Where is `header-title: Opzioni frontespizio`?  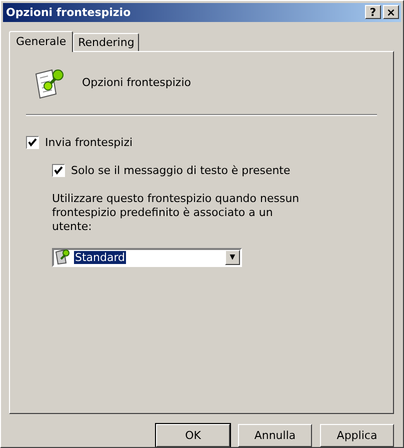
header-title: Opzioni frontespizio is located at coordinates (136, 83).